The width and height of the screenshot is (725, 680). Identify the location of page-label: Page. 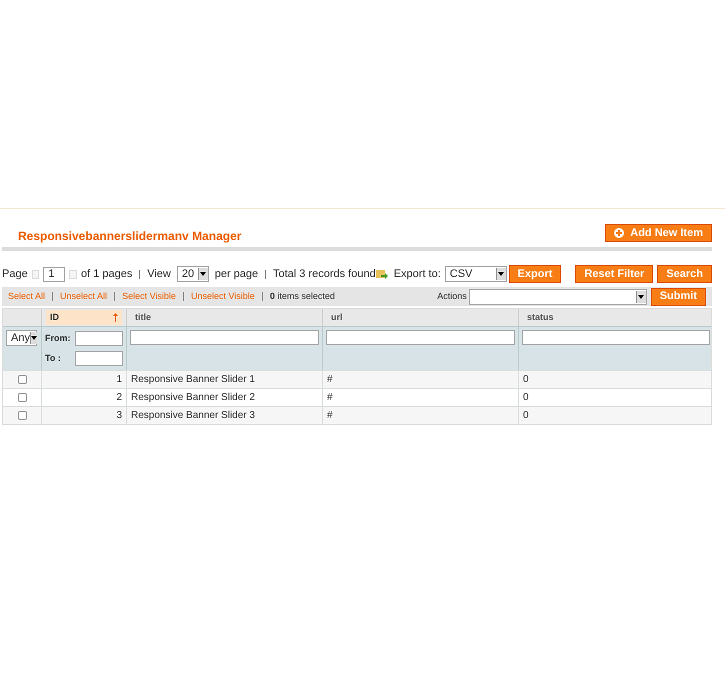
(15, 274).